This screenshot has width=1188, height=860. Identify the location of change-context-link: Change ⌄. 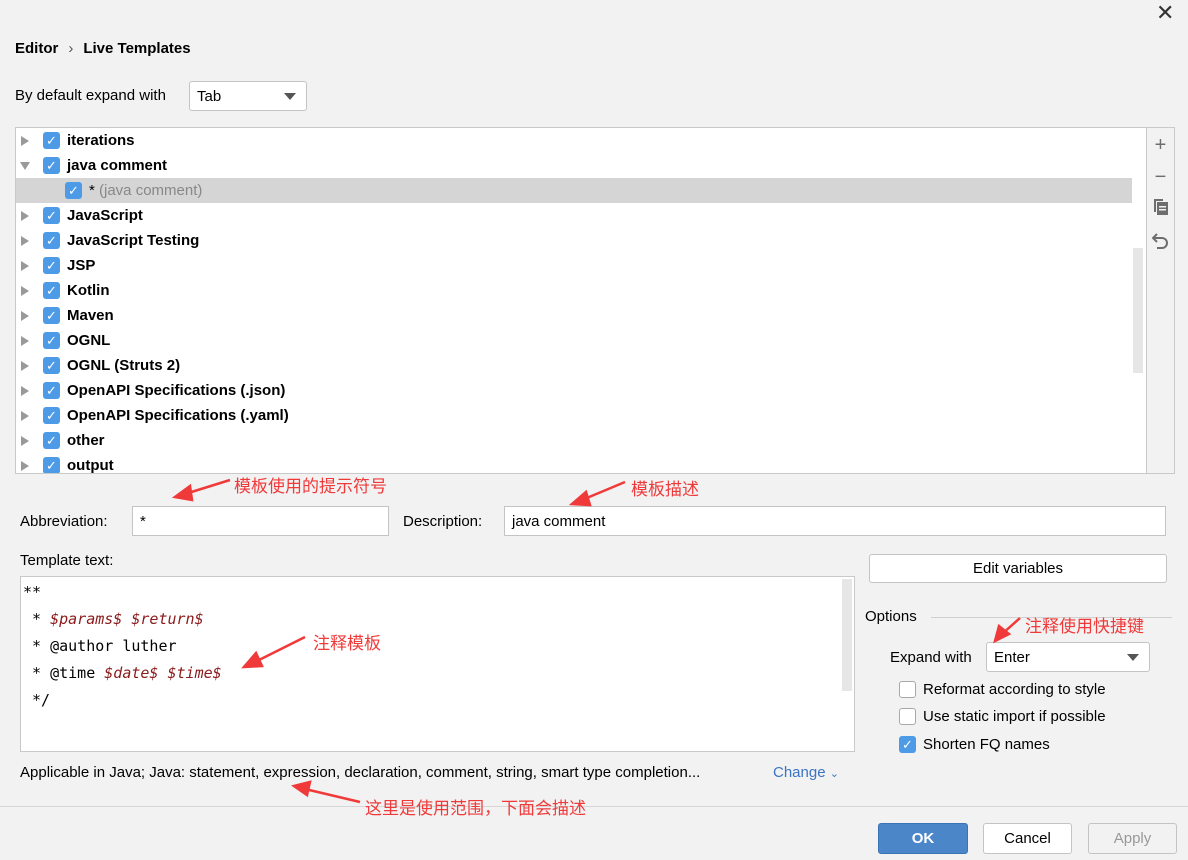
(806, 772).